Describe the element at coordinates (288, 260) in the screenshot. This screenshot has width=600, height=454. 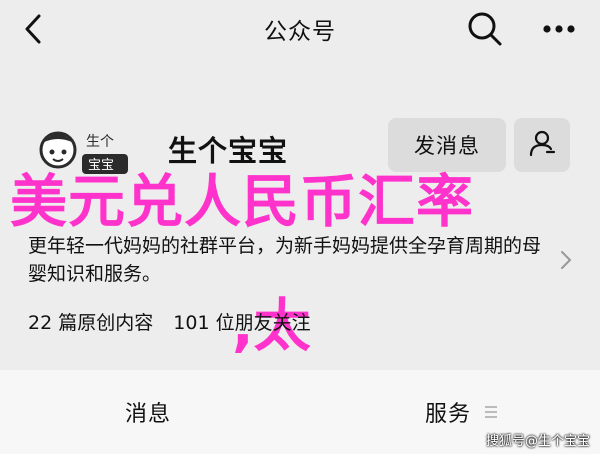
I see `account-description: 更年轻一代妈妈的社群平台，为新手妈妈提供全孕育周期的母婴知识和服务。` at that location.